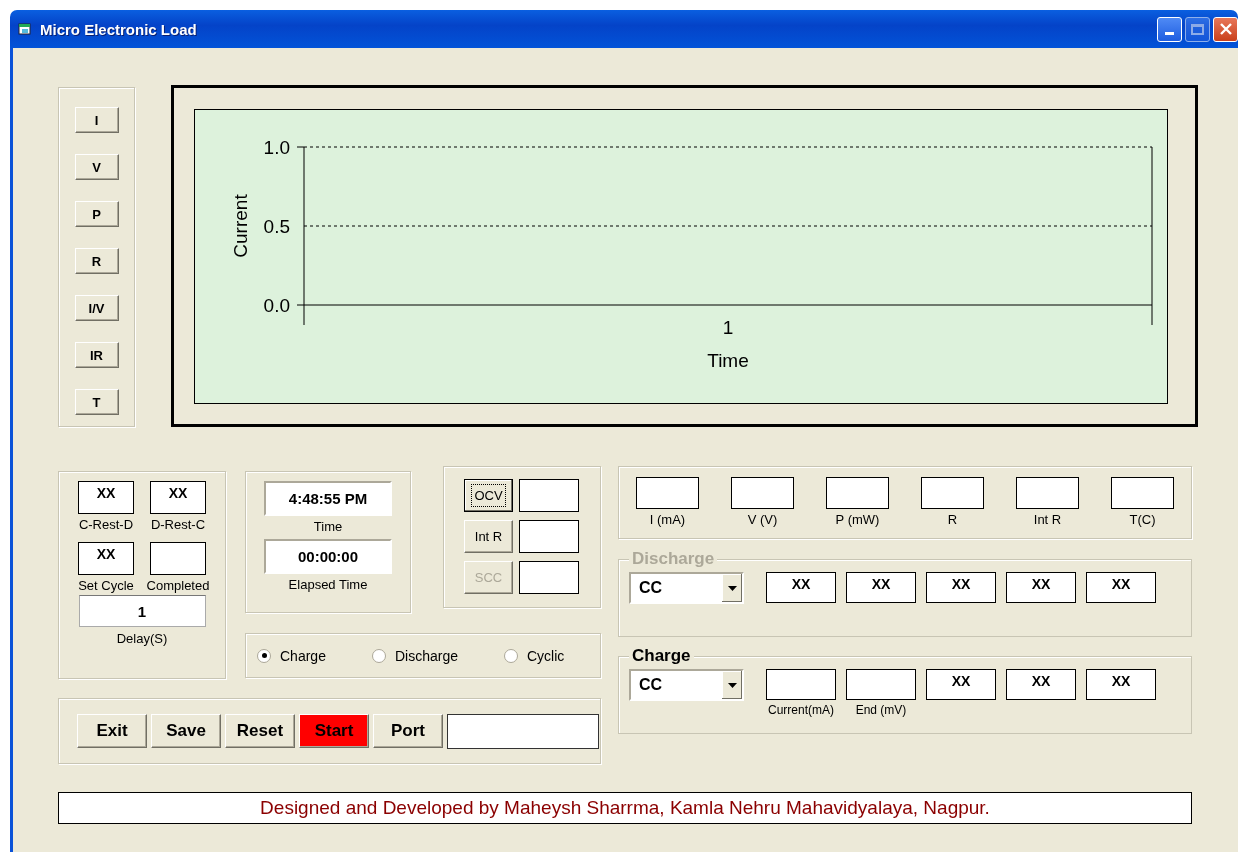 The image size is (1238, 852). What do you see at coordinates (857, 519) in the screenshot?
I see `field-label: P (mW)` at bounding box center [857, 519].